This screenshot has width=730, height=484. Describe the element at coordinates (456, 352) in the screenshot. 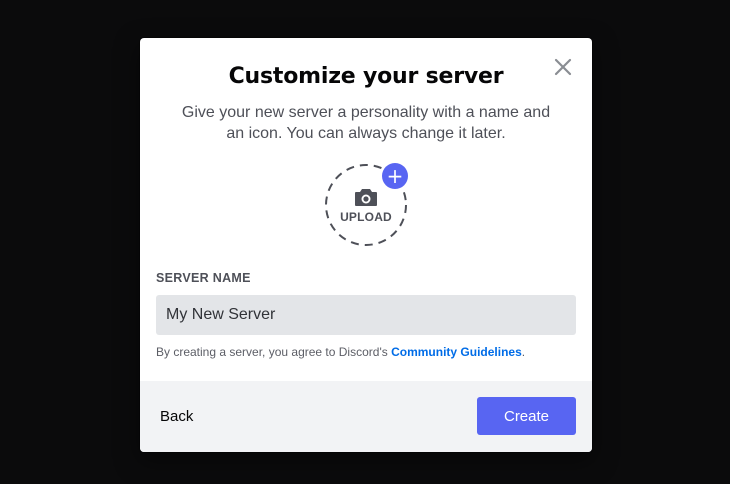

I see `community-guidelines-link: Community Guidelines` at that location.